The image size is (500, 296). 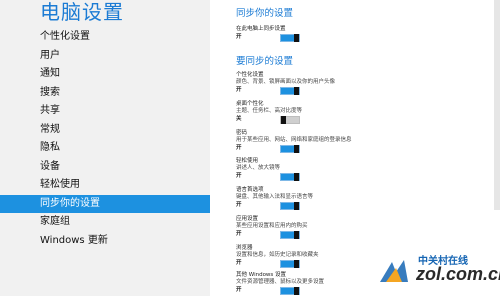 What do you see at coordinates (275, 197) in the screenshot?
I see `setting-description: 键盘、其他输入法和显示语言等` at bounding box center [275, 197].